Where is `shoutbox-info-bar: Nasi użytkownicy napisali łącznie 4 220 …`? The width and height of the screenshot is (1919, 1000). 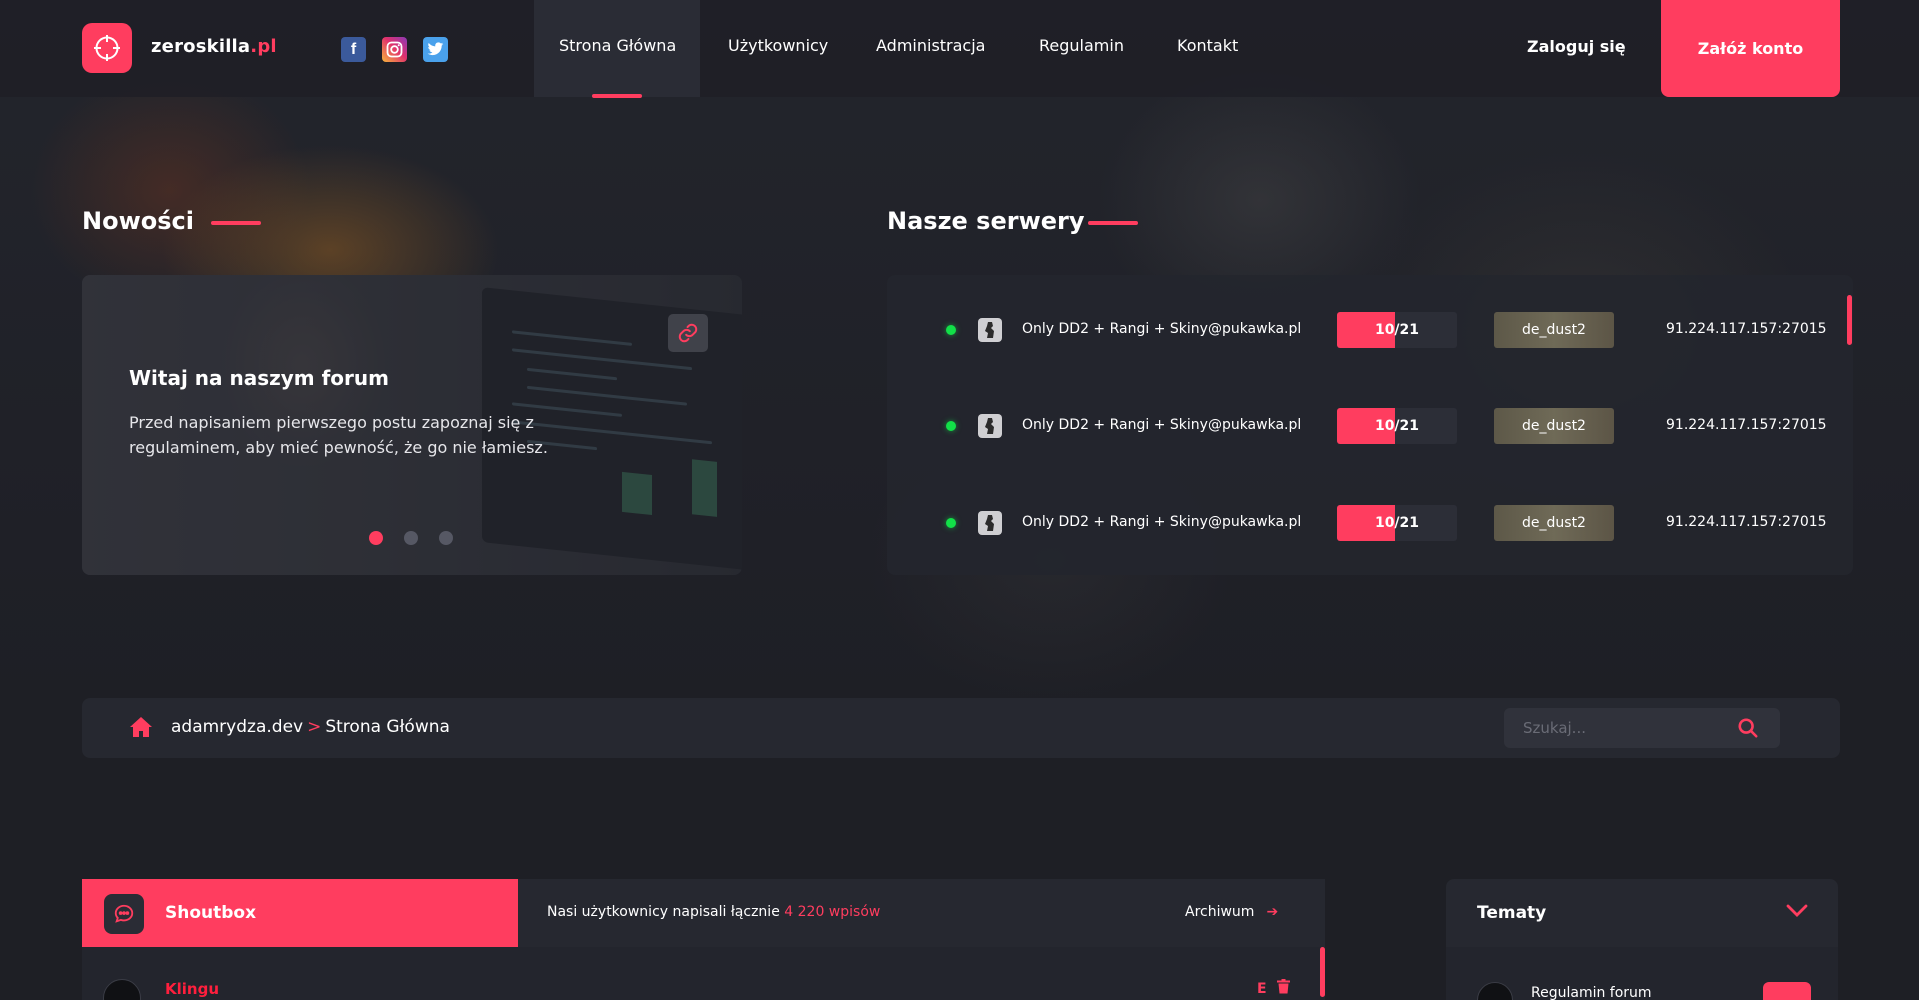
shoutbox-info-bar: Nasi użytkownicy napisali łącznie 4 220 … is located at coordinates (921, 913).